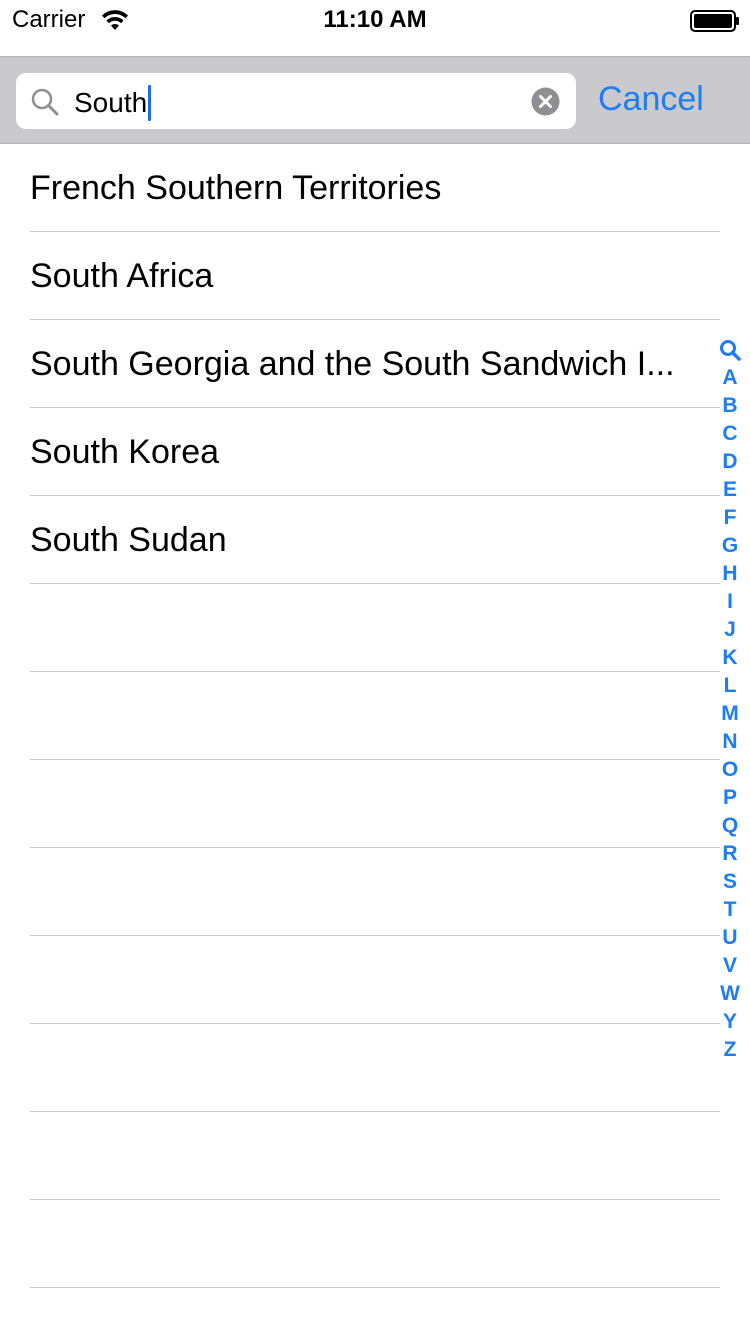 This screenshot has height=1334, width=750. Describe the element at coordinates (715, 21) in the screenshot. I see `battery-icon` at that location.